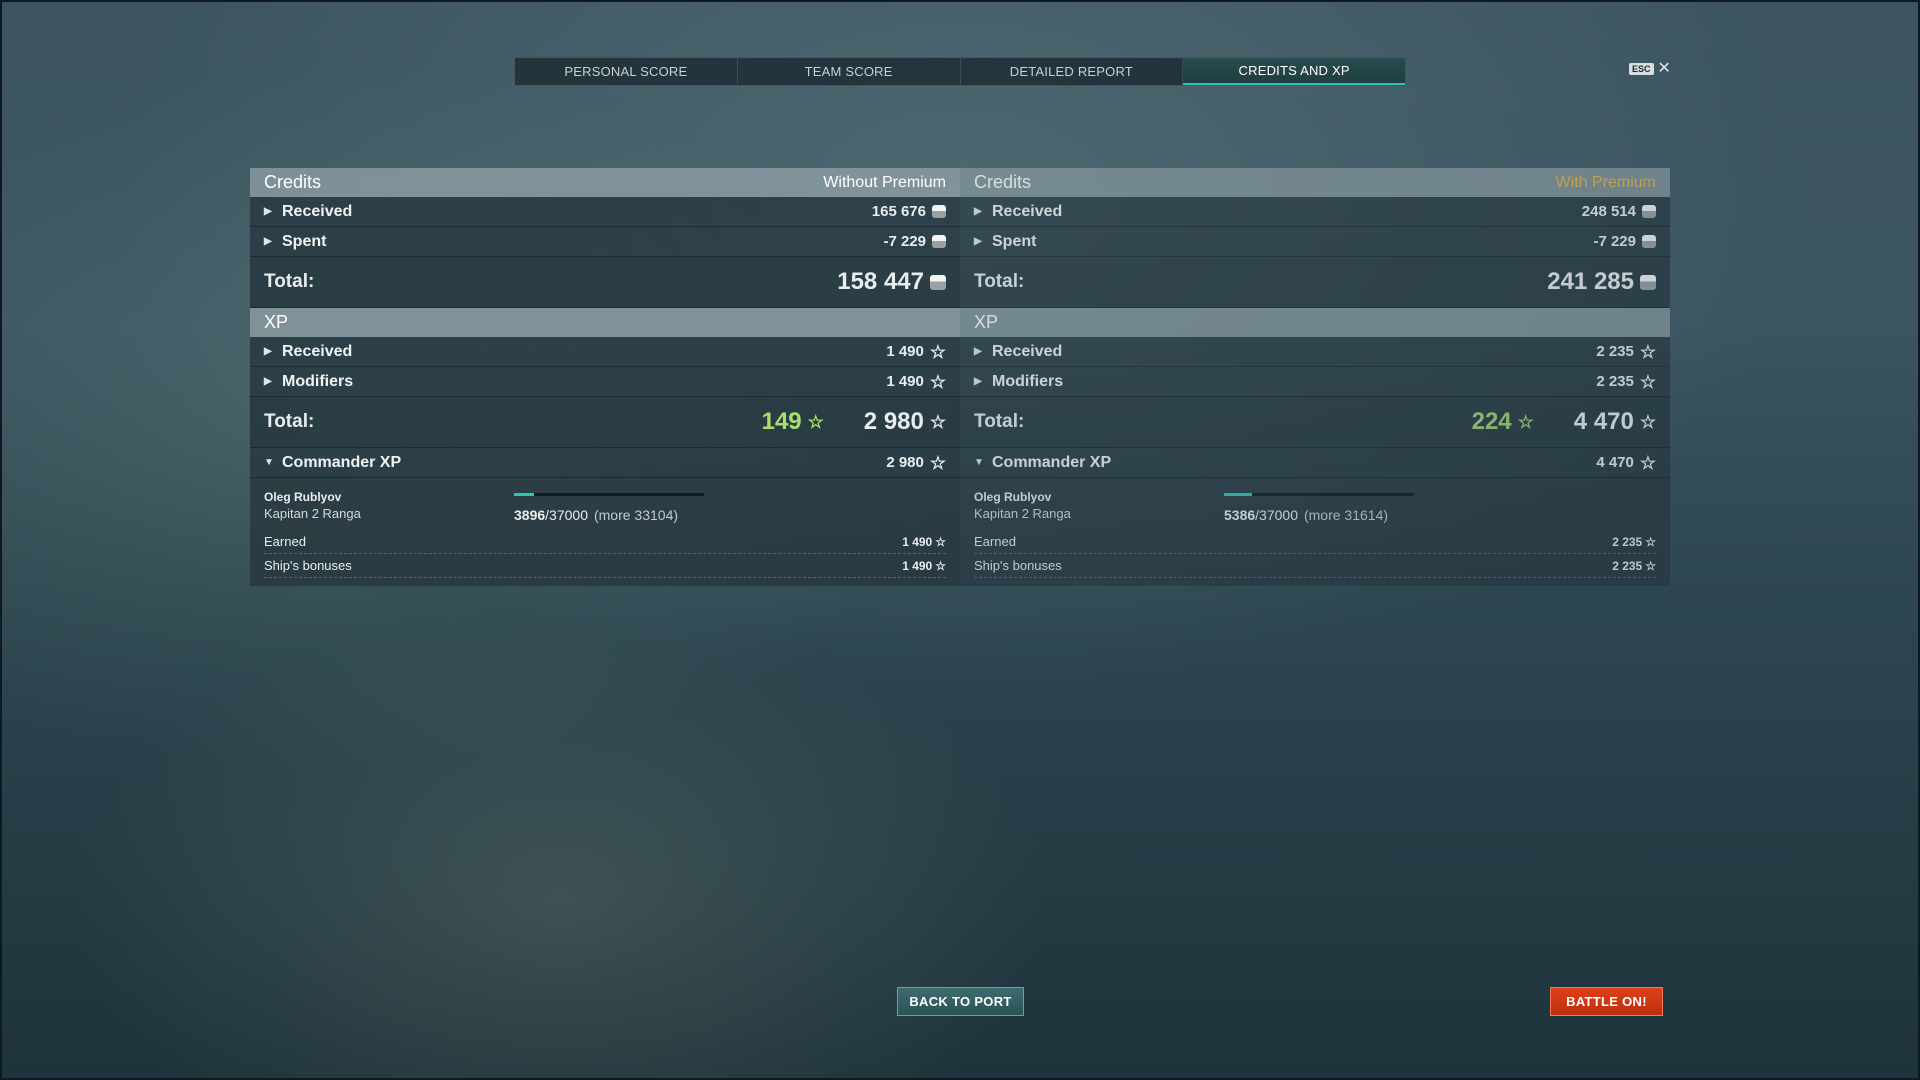  Describe the element at coordinates (605, 182) in the screenshot. I see `credits-header: Credits Without Premium` at that location.